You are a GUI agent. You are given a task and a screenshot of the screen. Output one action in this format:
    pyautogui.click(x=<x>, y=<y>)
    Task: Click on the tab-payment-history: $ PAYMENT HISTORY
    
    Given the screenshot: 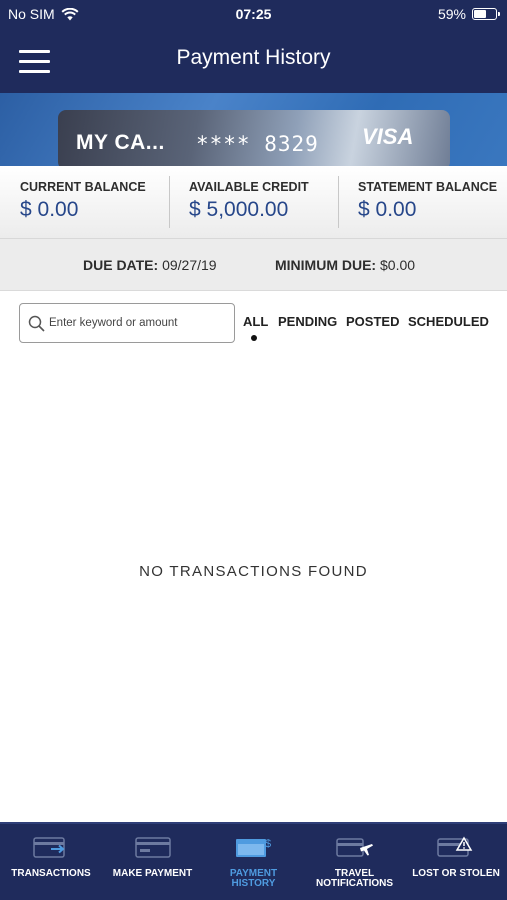 What is the action you would take?
    pyautogui.click(x=253, y=862)
    